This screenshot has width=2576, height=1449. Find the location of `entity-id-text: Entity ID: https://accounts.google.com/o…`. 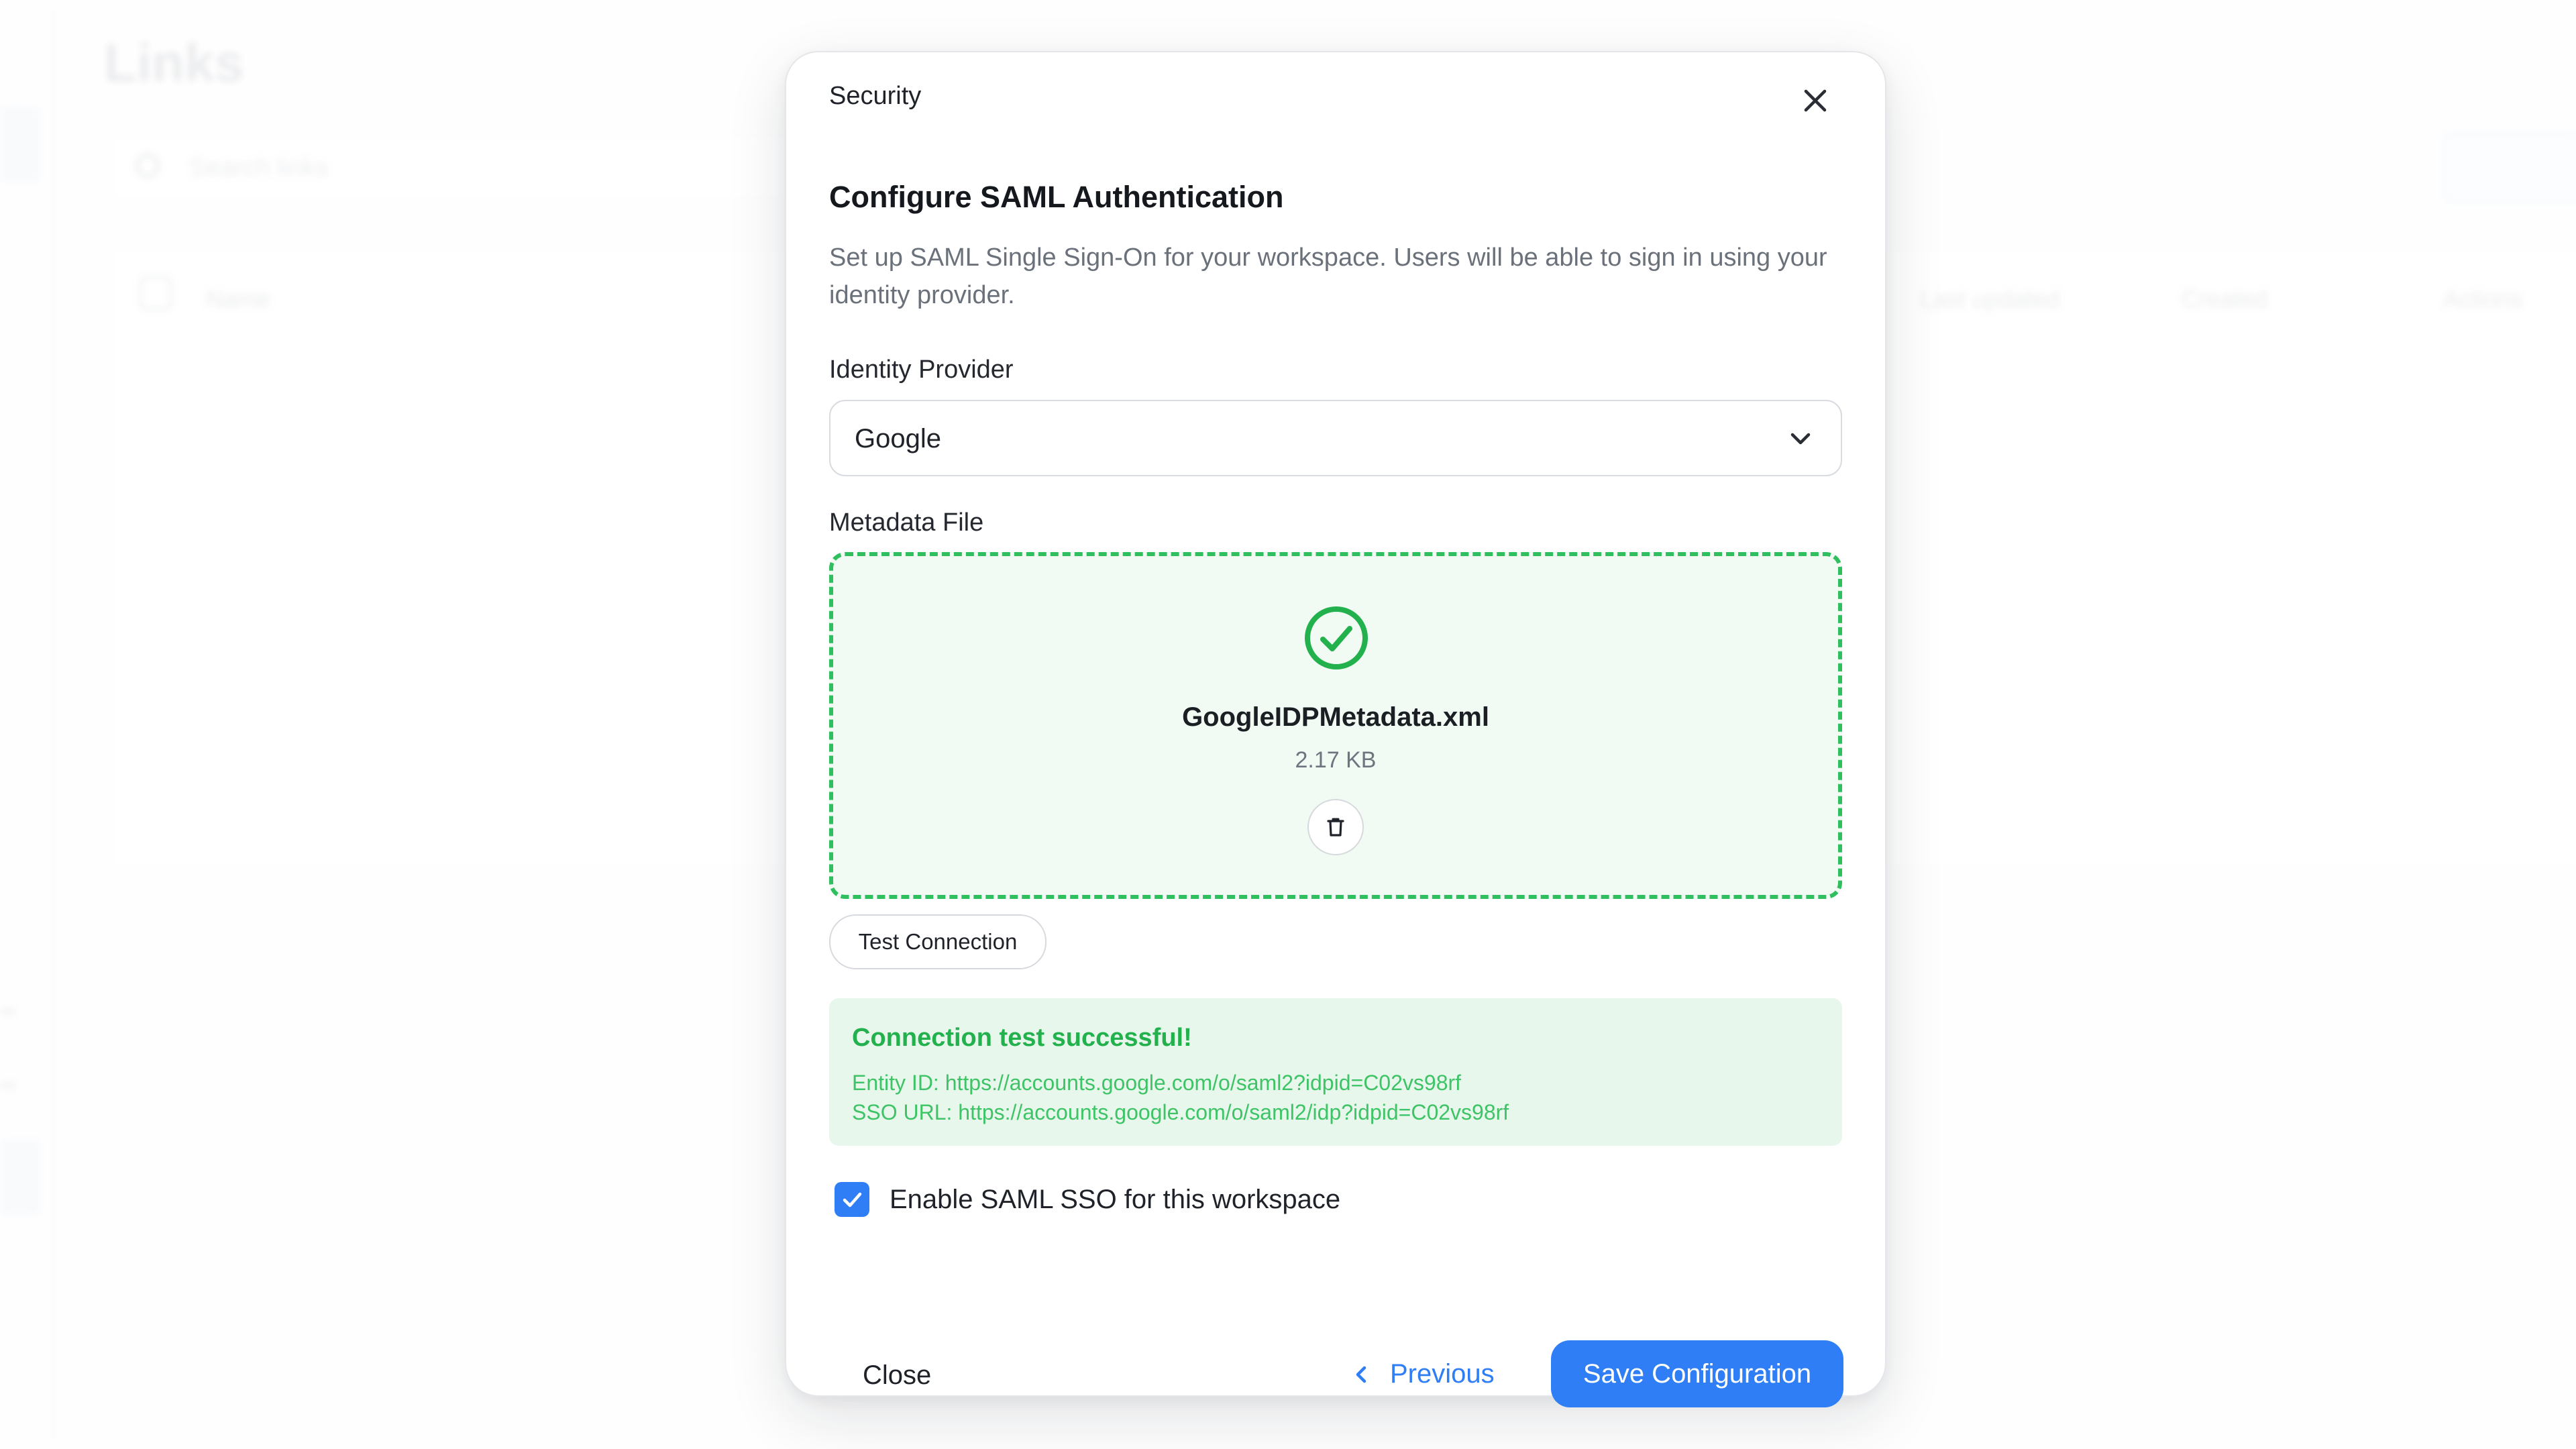

entity-id-text: Entity ID: https://accounts.google.com/o… is located at coordinates (1157, 1083).